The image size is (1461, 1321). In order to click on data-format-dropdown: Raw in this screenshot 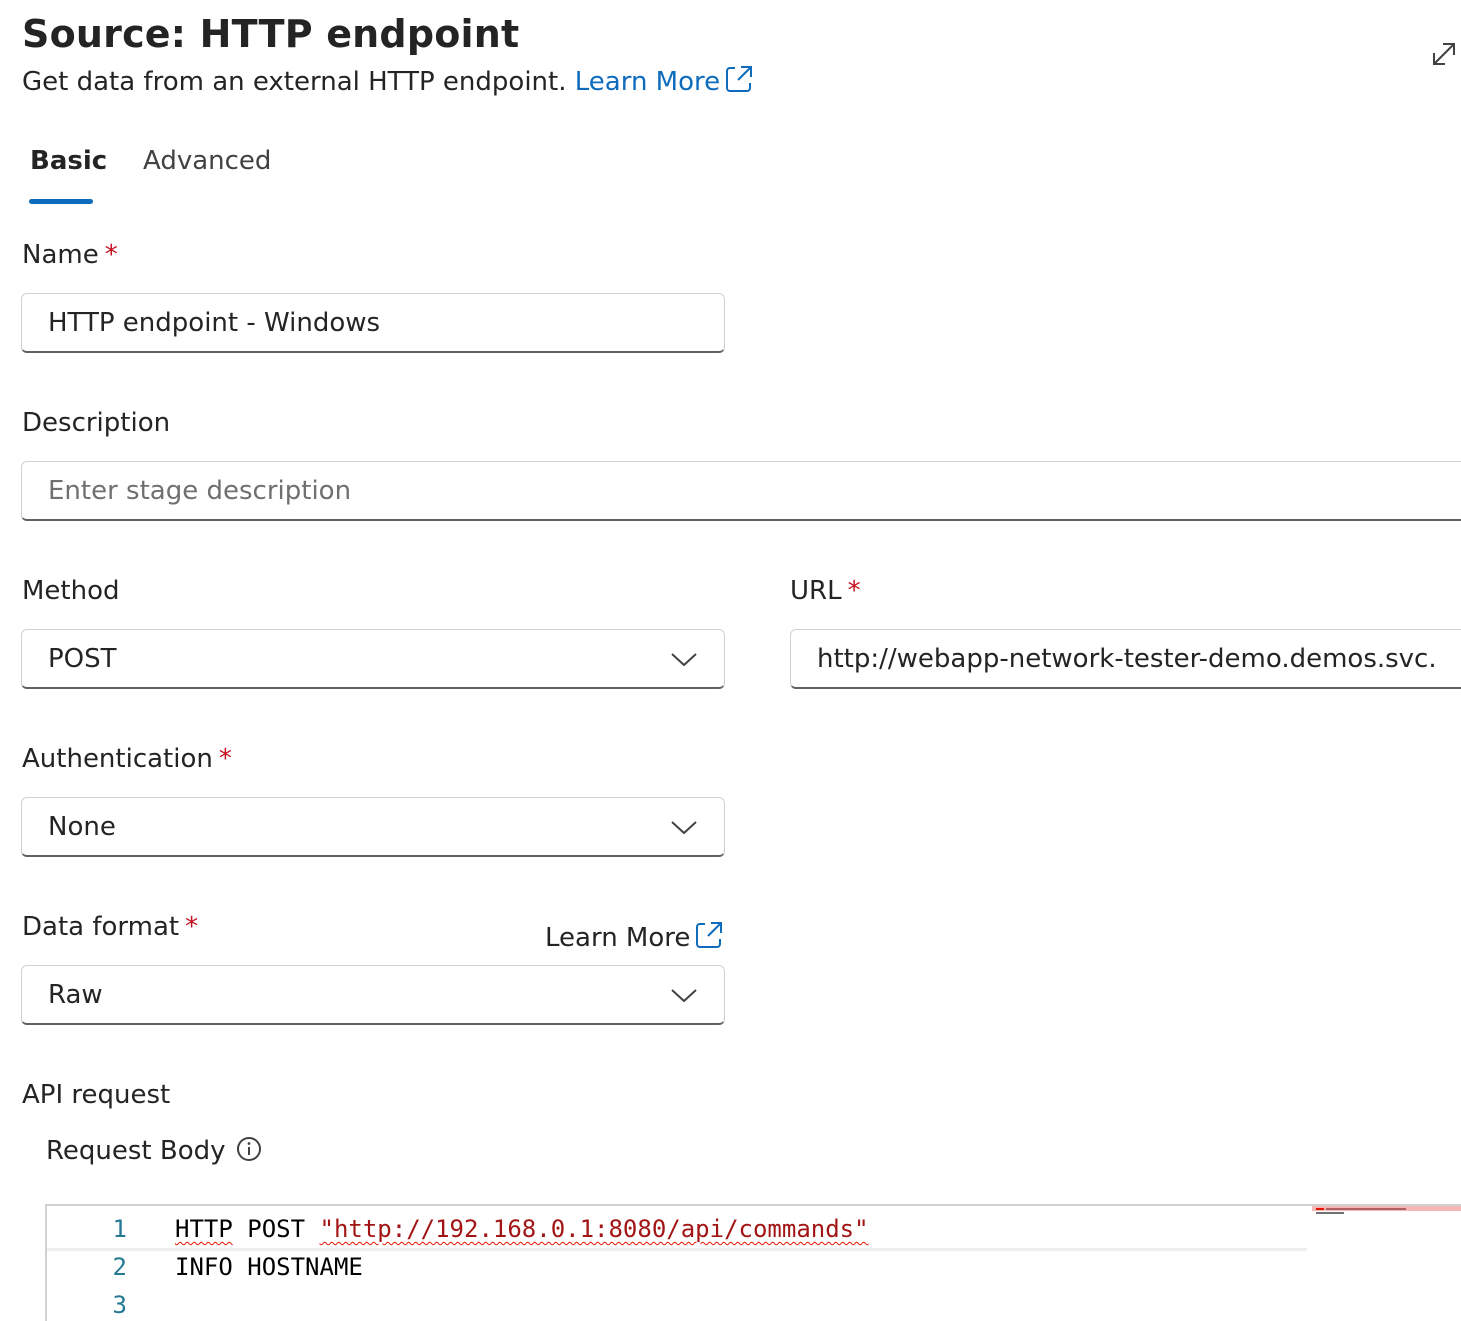, I will do `click(373, 995)`.